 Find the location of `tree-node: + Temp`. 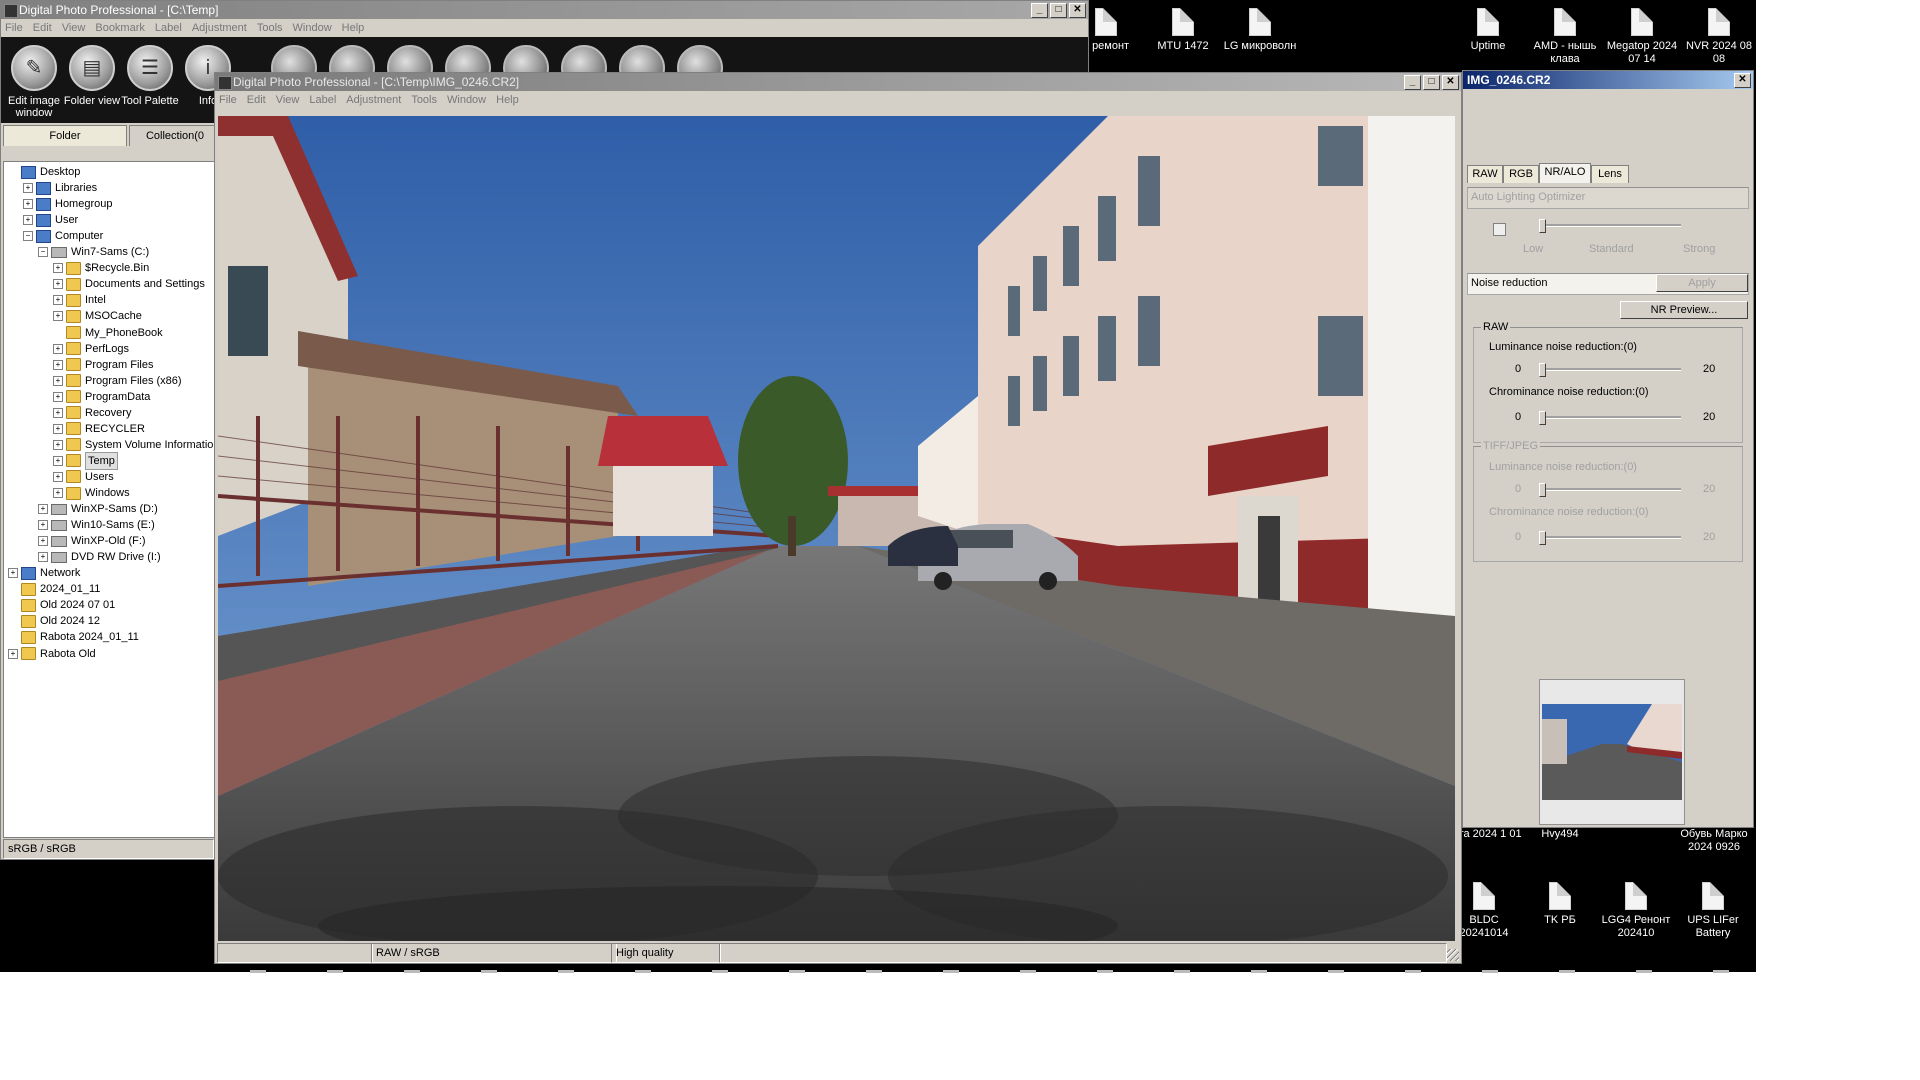

tree-node: + Temp is located at coordinates (85, 460).